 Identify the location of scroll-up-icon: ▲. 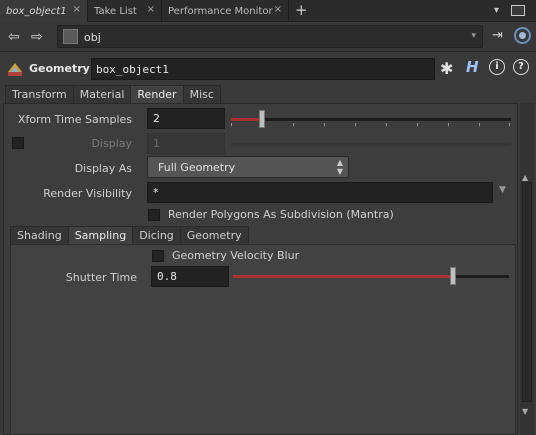
(525, 177).